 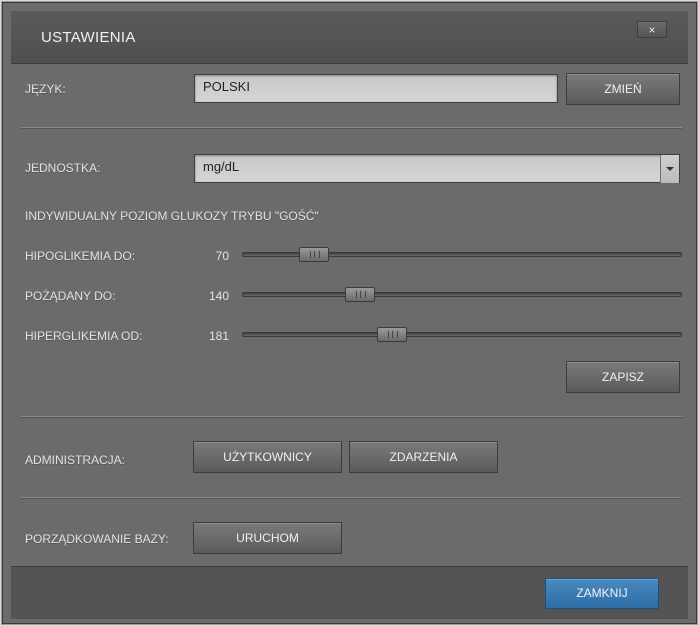 I want to click on hypoglycemia-slider-handle, so click(x=314, y=254).